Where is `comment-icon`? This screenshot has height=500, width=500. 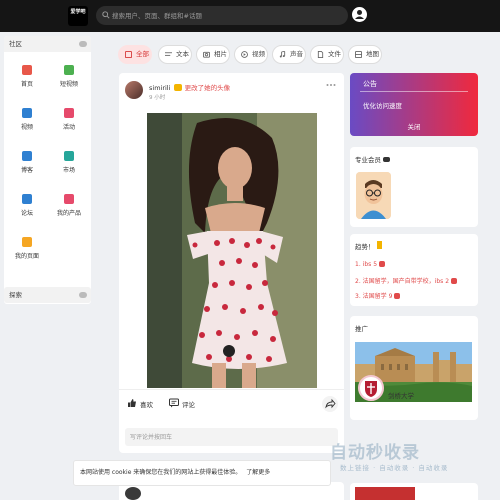
comment-icon is located at coordinates (174, 403).